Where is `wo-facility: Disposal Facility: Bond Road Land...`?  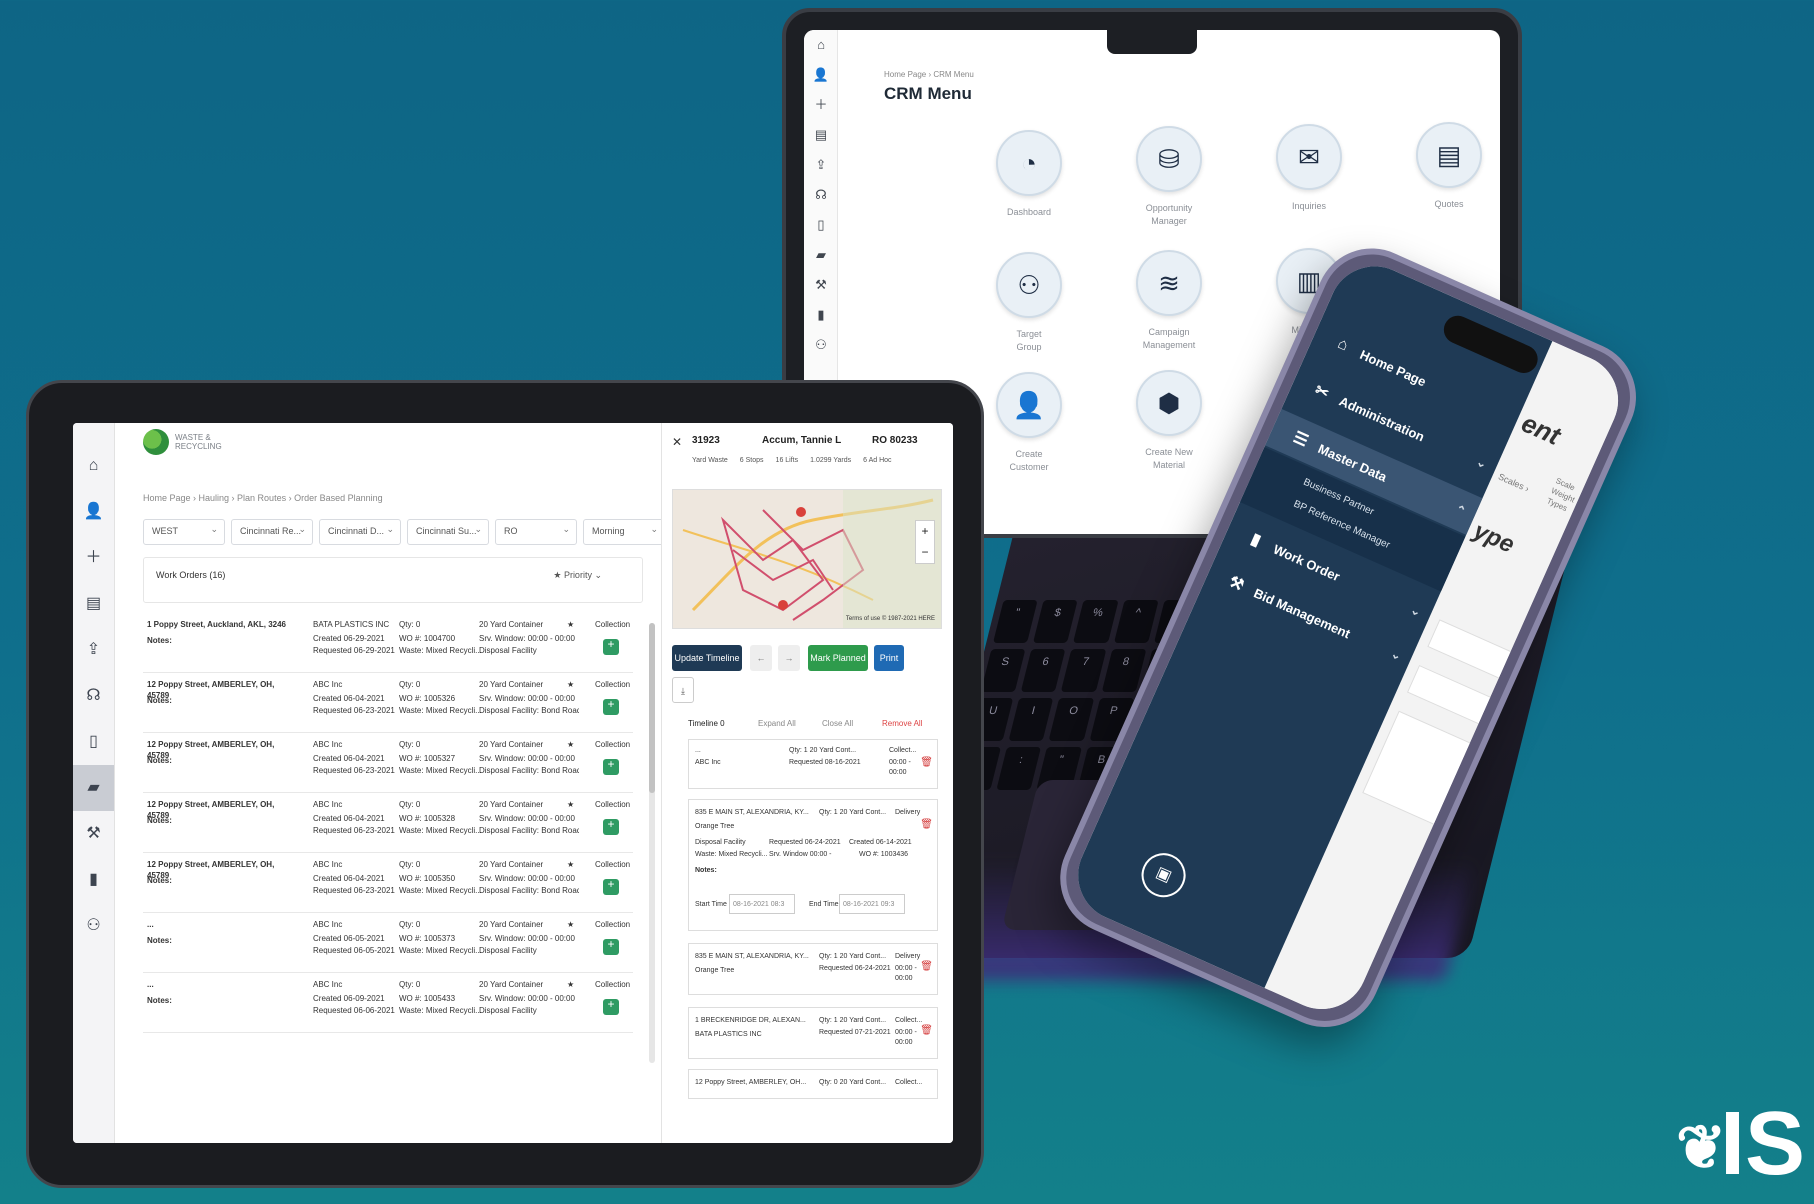 wo-facility: Disposal Facility: Bond Road Land... is located at coordinates (529, 890).